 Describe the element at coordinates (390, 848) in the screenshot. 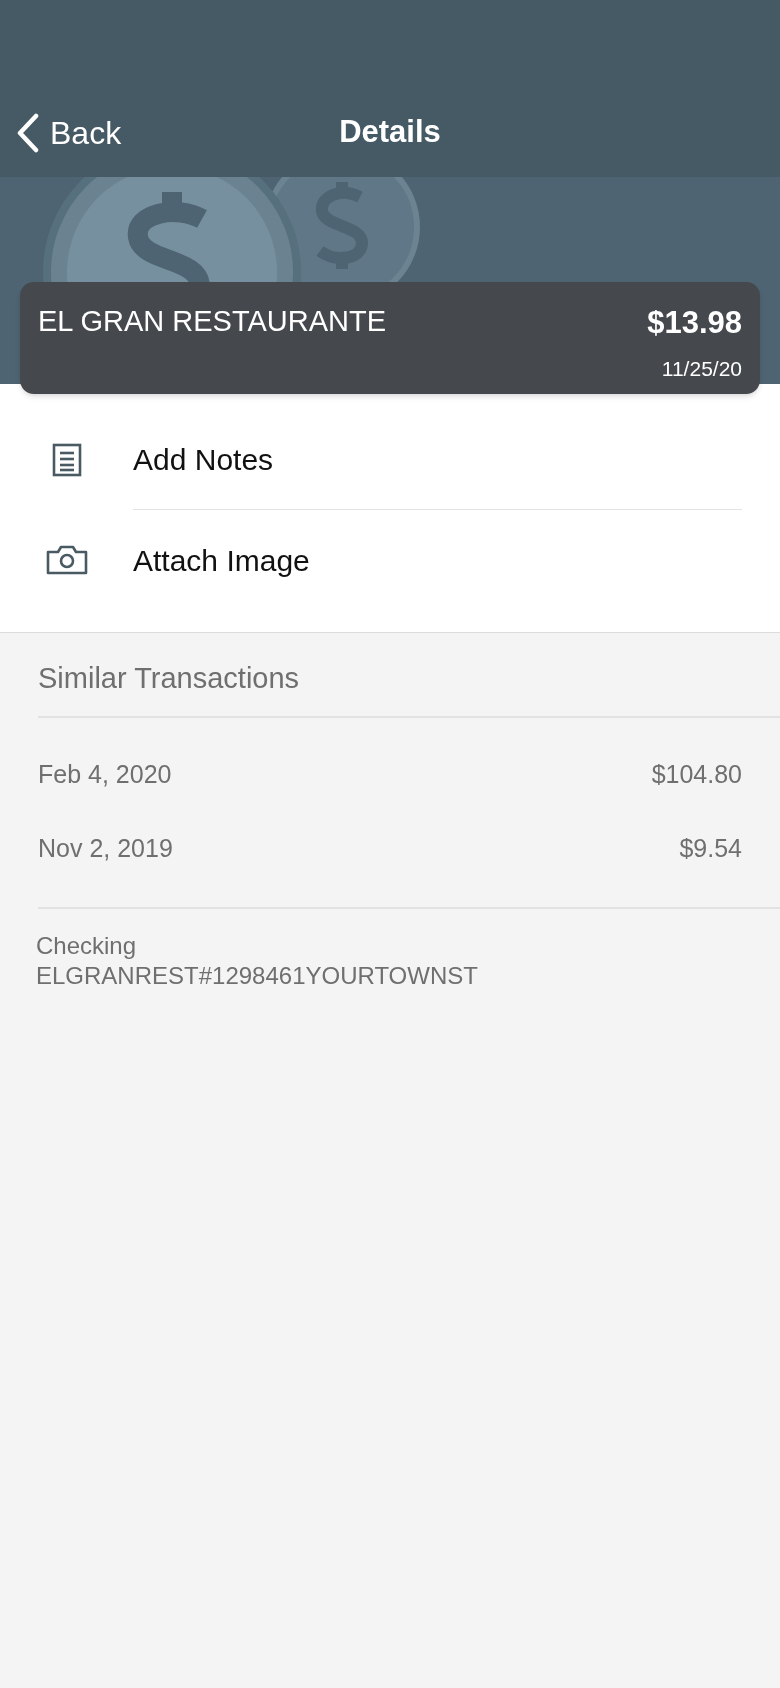

I see `transaction-row: Nov 2, 2019 $9.54` at that location.